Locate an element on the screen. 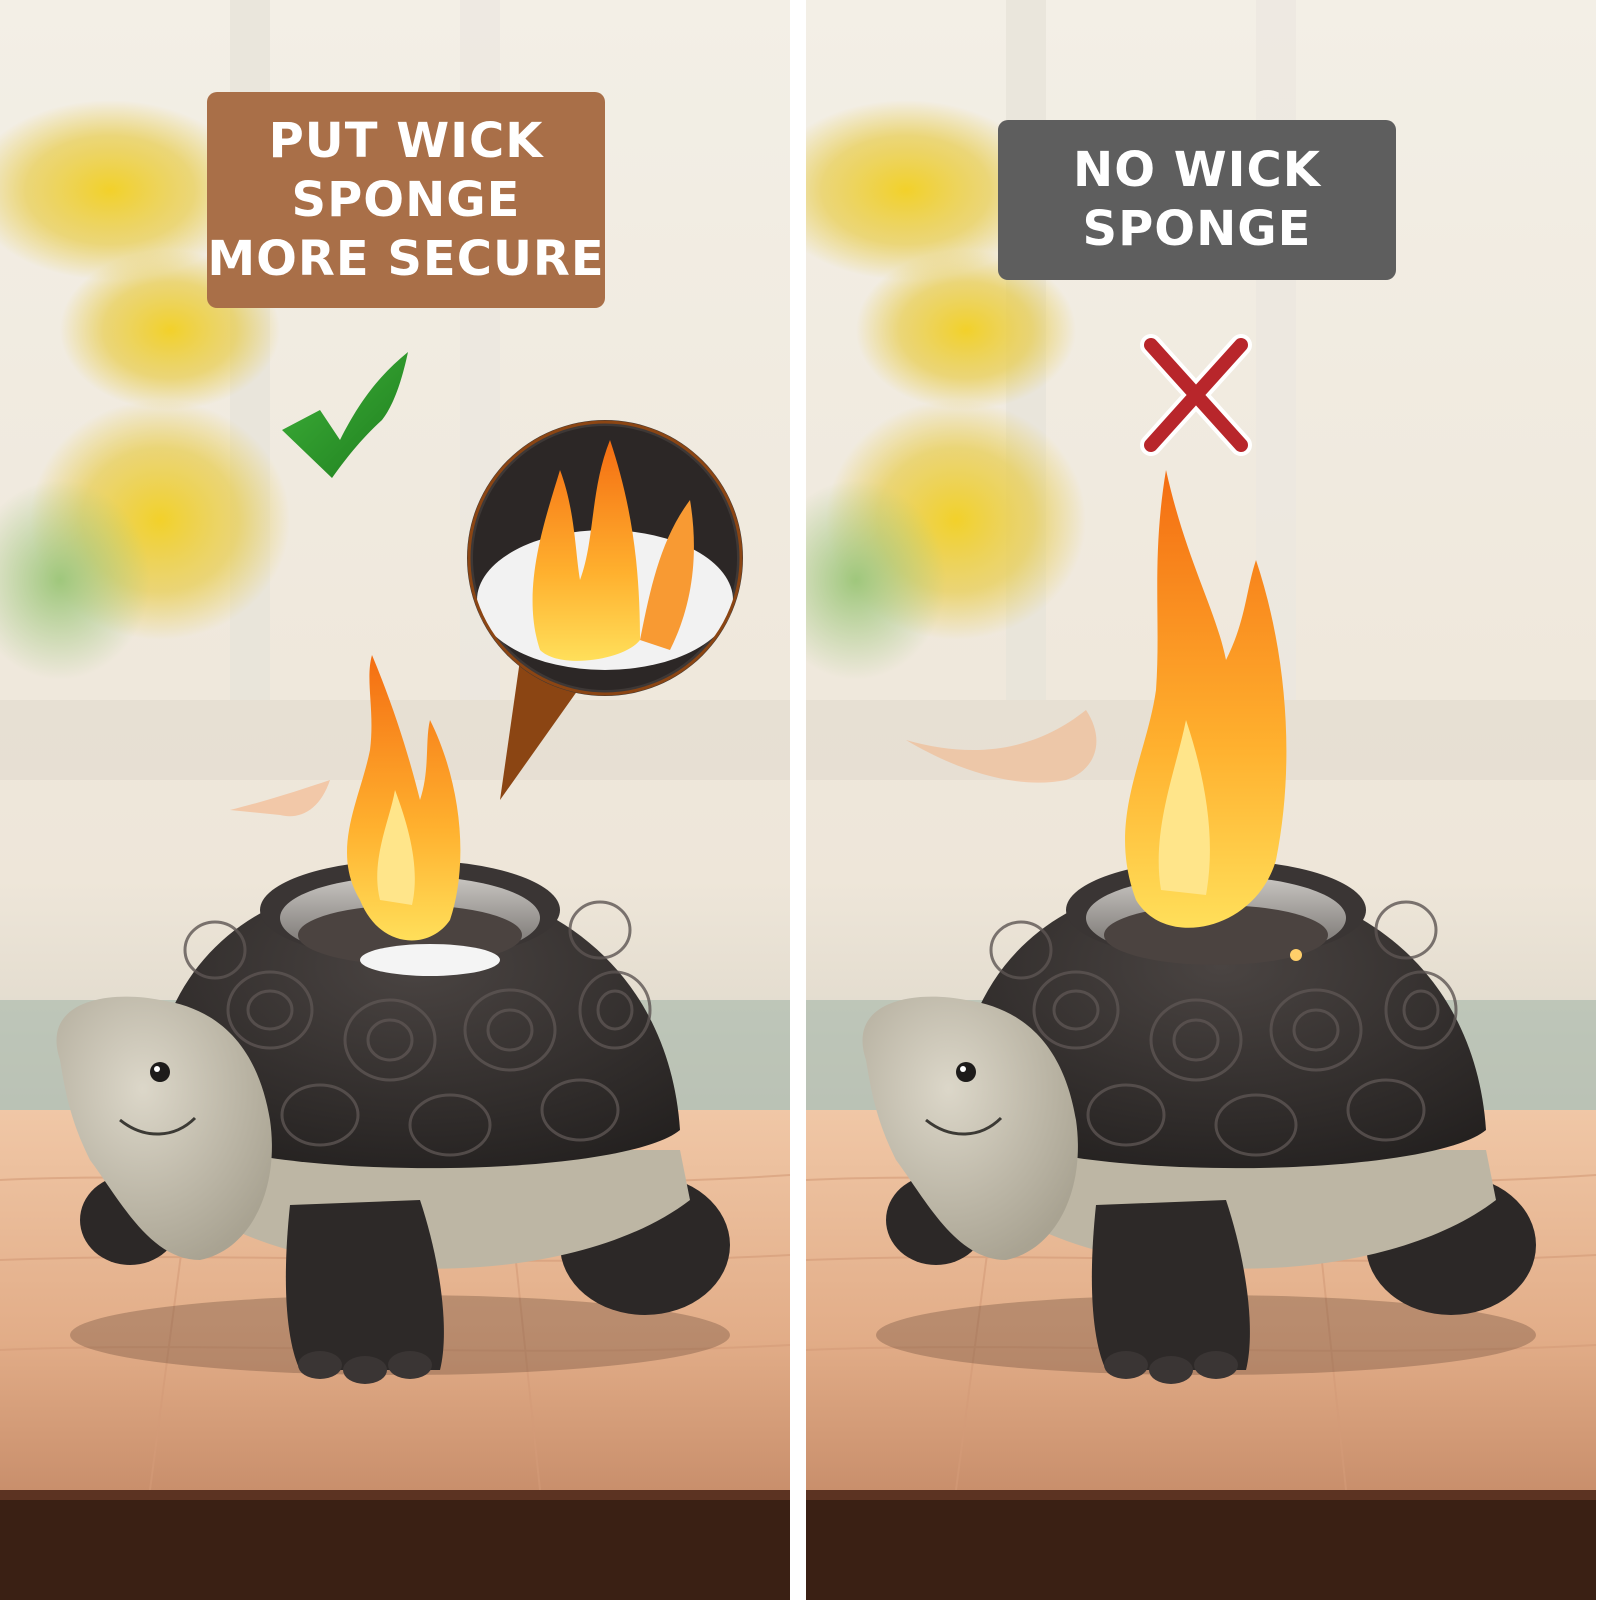 This screenshot has height=1600, width=1600. without-sponge-label: NO WICK SPONGE is located at coordinates (1197, 200).